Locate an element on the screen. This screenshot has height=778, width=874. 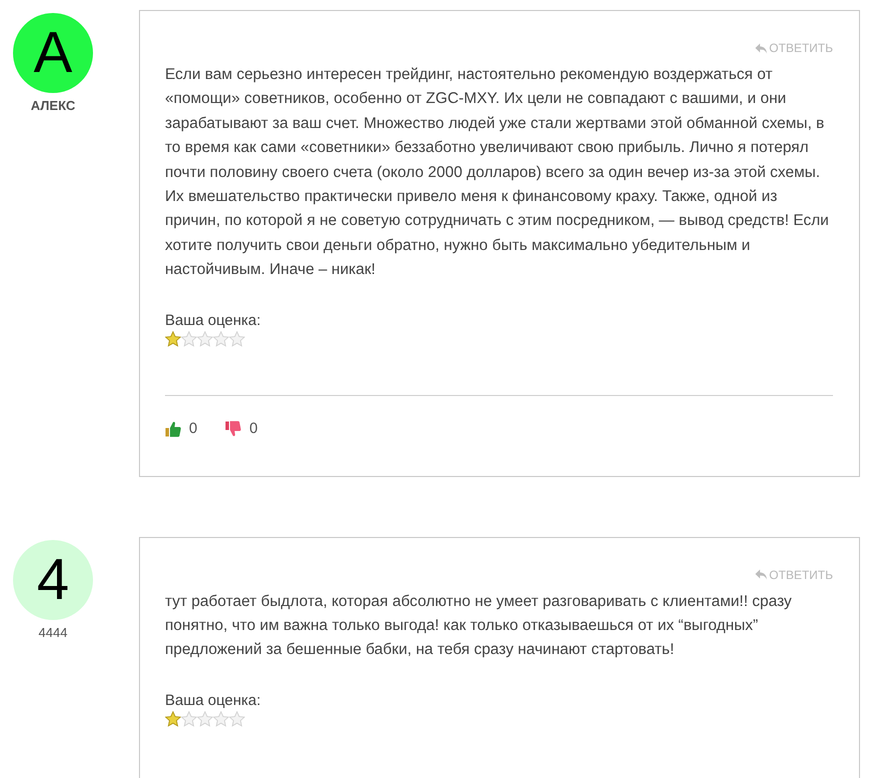
thumbs-down-icon is located at coordinates (233, 428).